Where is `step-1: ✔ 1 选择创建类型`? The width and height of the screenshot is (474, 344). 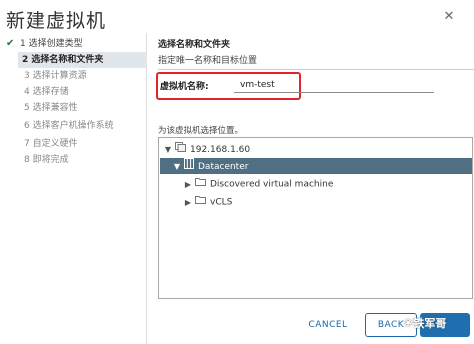
step-1: ✔ 1 选择创建类型 is located at coordinates (76, 44).